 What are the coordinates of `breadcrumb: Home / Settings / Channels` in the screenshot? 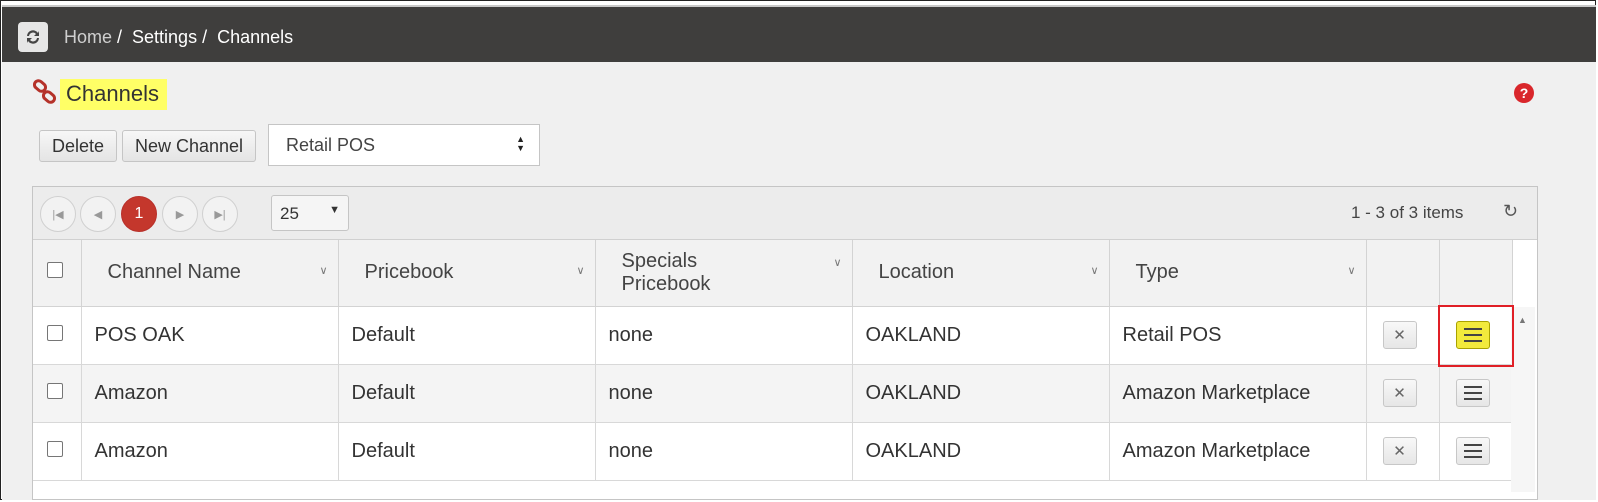 It's located at (178, 37).